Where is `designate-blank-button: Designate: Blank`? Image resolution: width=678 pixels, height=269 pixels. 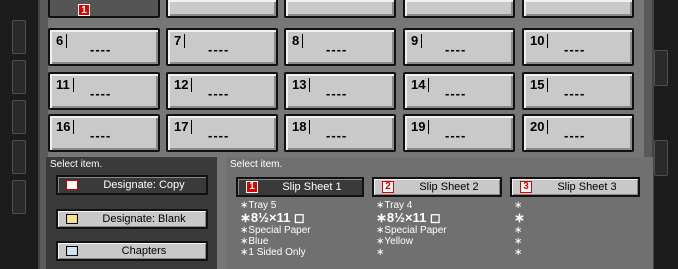 designate-blank-button: Designate: Blank is located at coordinates (132, 219).